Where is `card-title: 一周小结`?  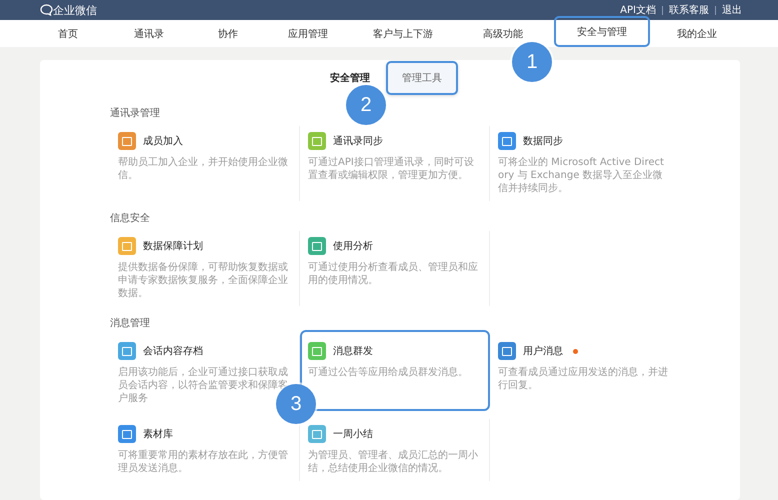
card-title: 一周小结 is located at coordinates (353, 434).